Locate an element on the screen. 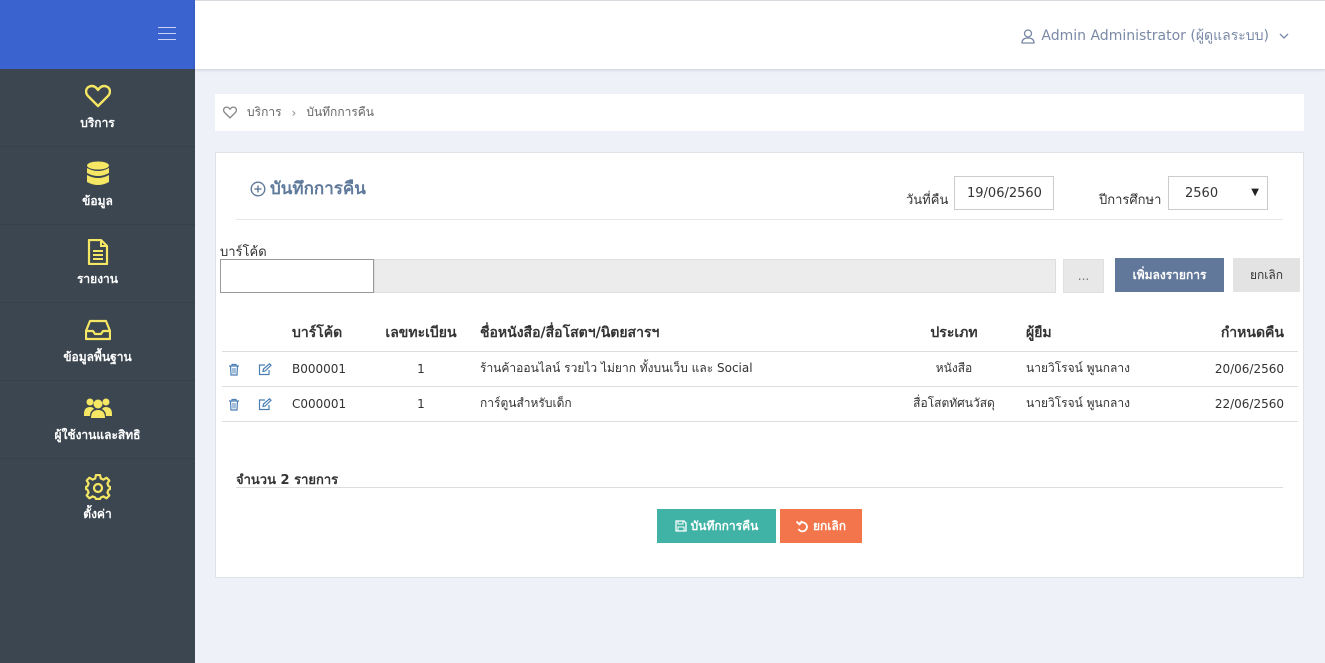 This screenshot has width=1325, height=663. return-date-label: วันที่คืน is located at coordinates (927, 200).